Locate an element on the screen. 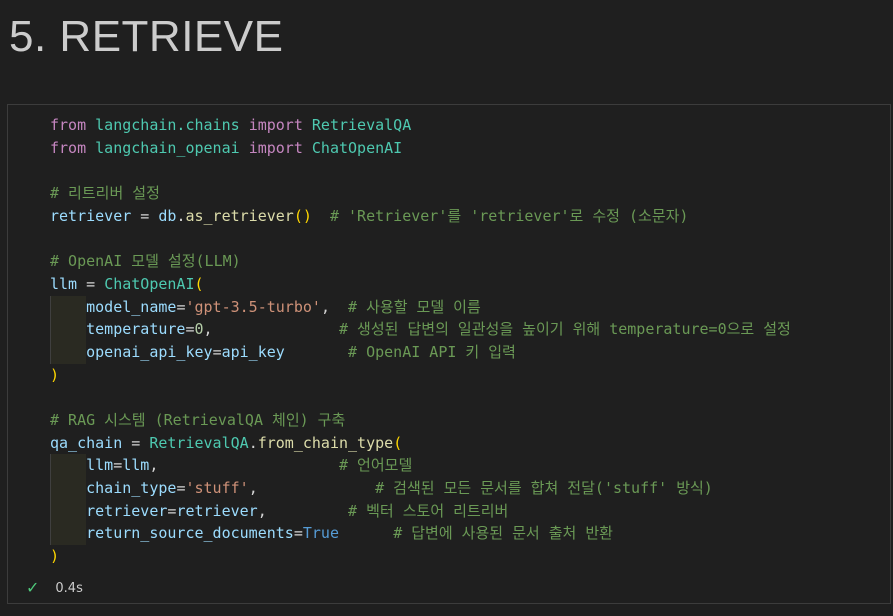  code-line: retriever=retriever, # 벡터 스토어 리트리버 is located at coordinates (449, 511).